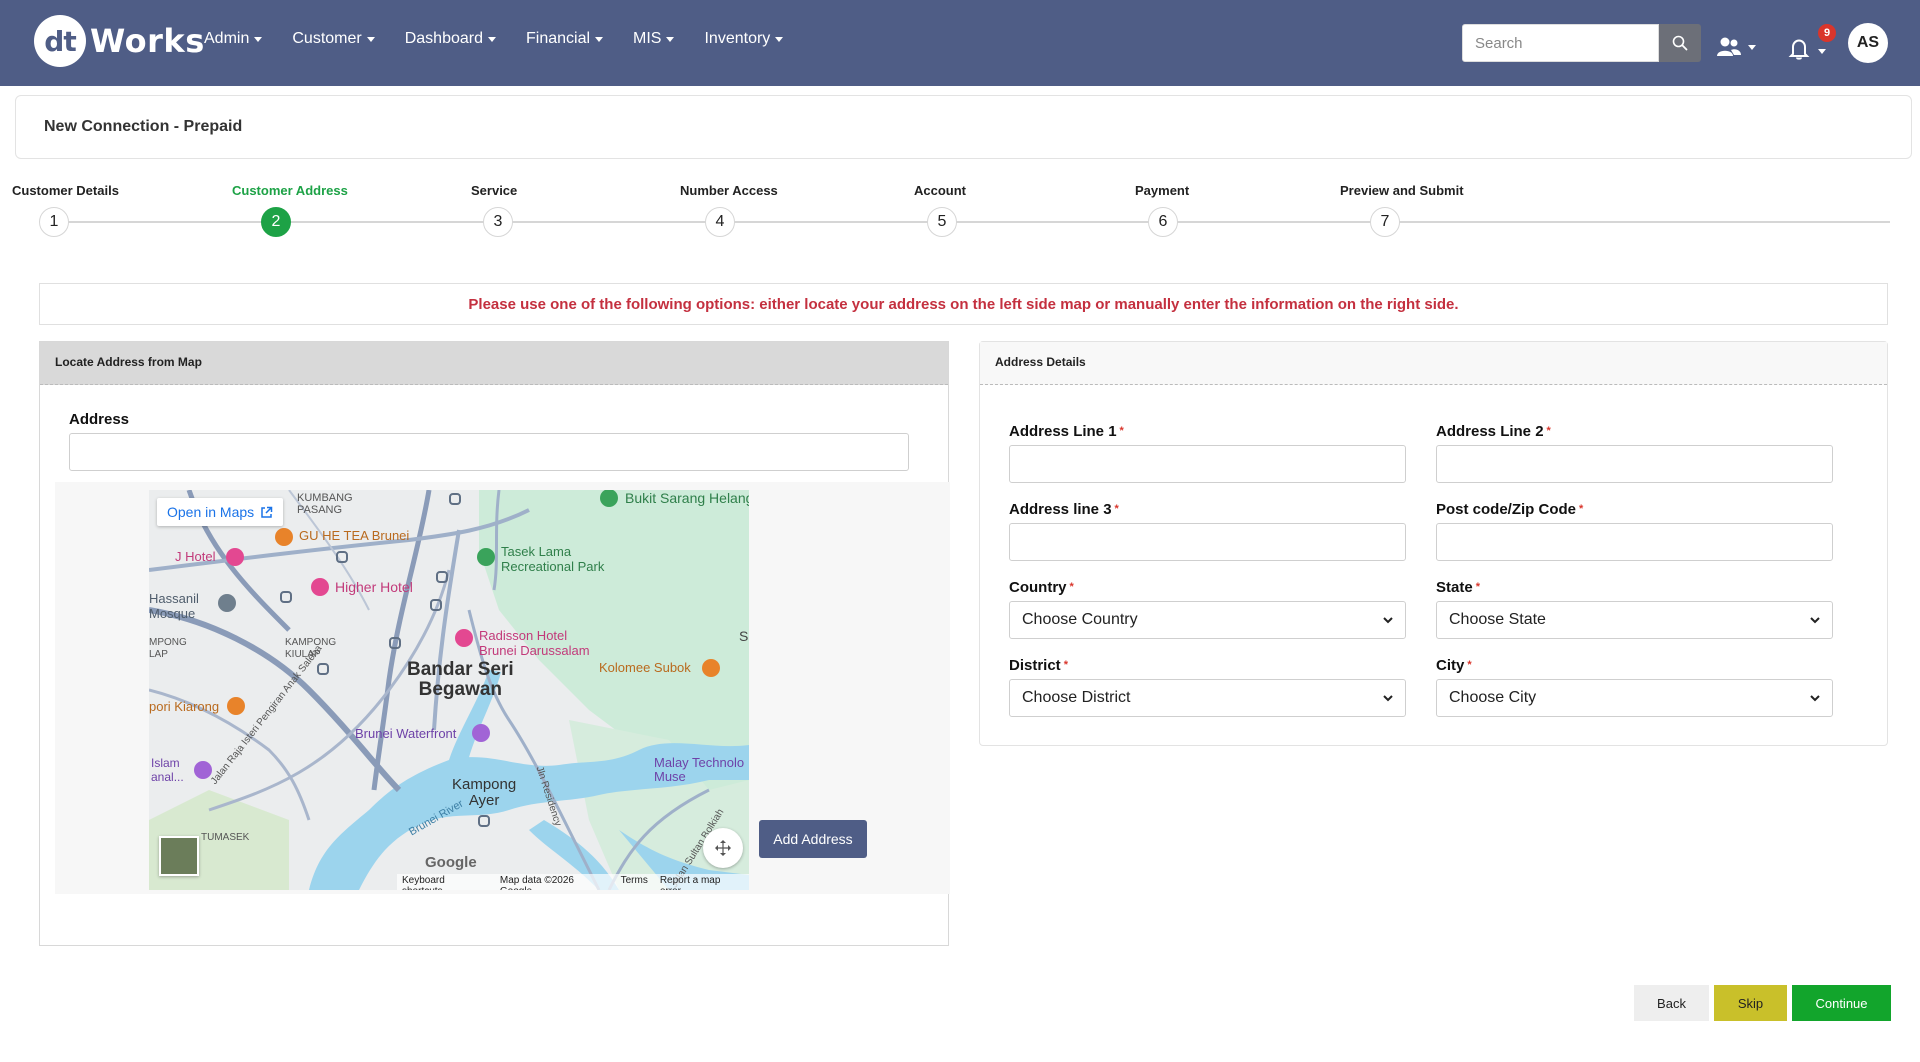 This screenshot has width=1920, height=1062. What do you see at coordinates (1163, 222) in the screenshot?
I see `step-6: 6` at bounding box center [1163, 222].